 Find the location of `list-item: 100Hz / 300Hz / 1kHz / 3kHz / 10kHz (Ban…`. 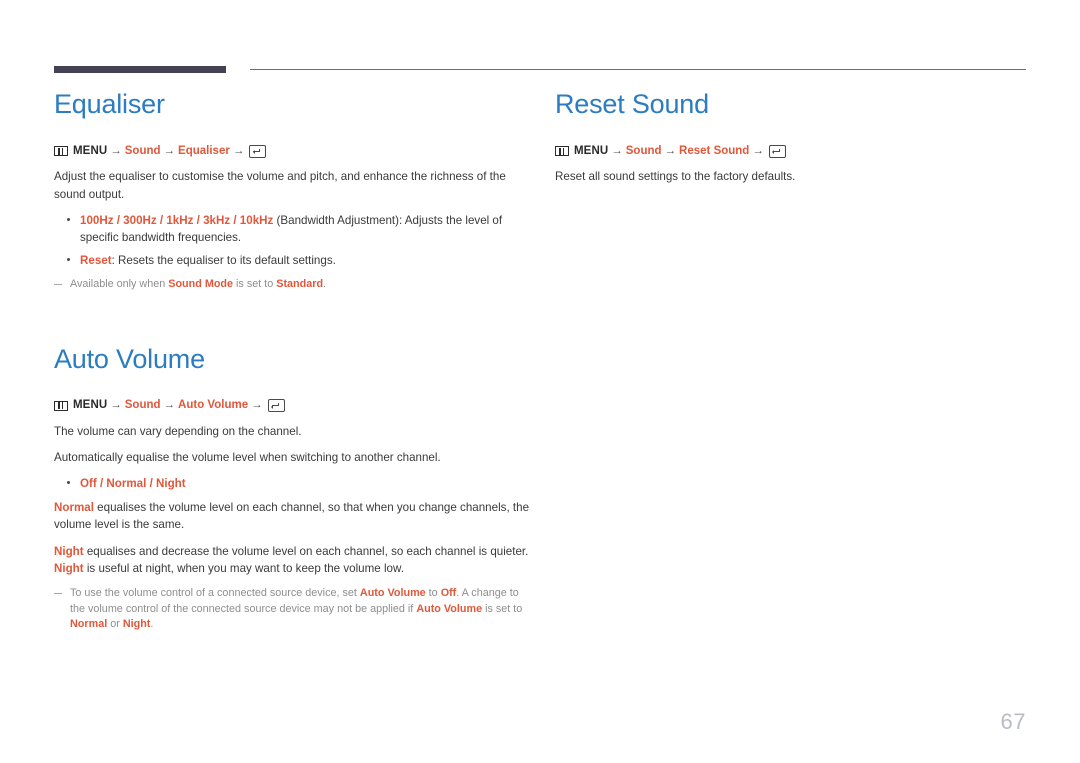

list-item: 100Hz / 300Hz / 1kHz / 3kHz / 10kHz (Ban… is located at coordinates (294, 229).